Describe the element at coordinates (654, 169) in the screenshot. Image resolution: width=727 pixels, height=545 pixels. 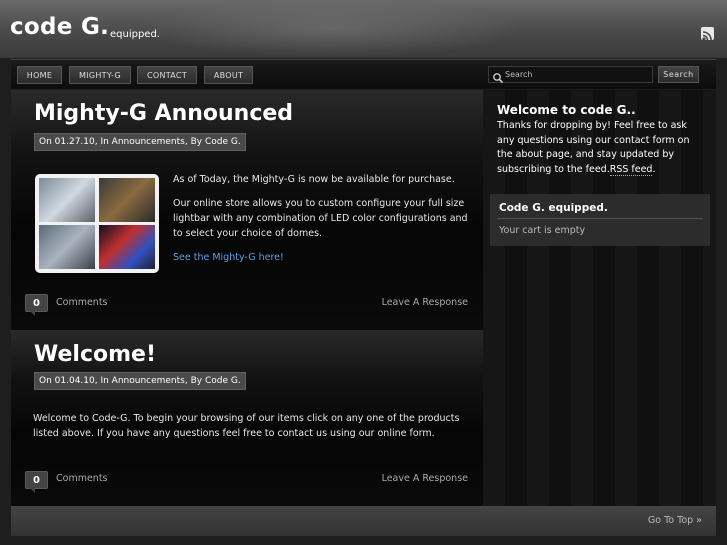
I see `welcome-end: .` at that location.